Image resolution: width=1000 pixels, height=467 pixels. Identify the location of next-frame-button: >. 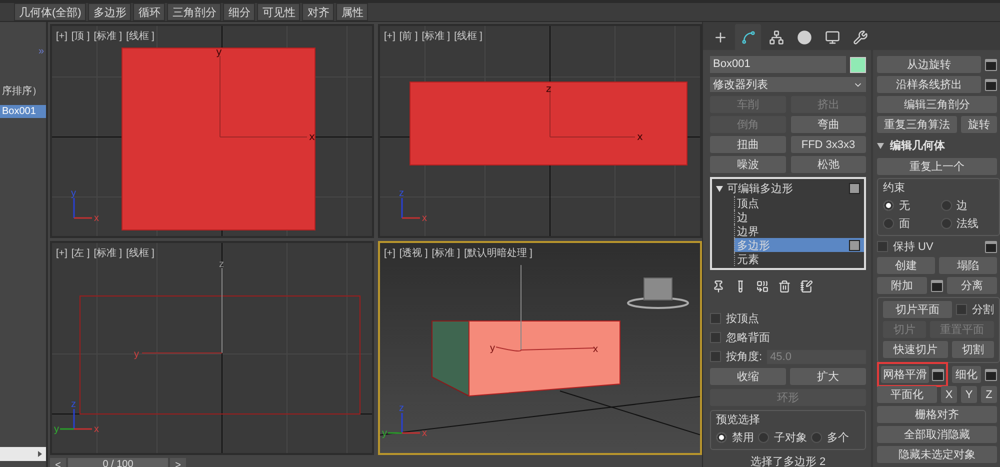
(178, 462).